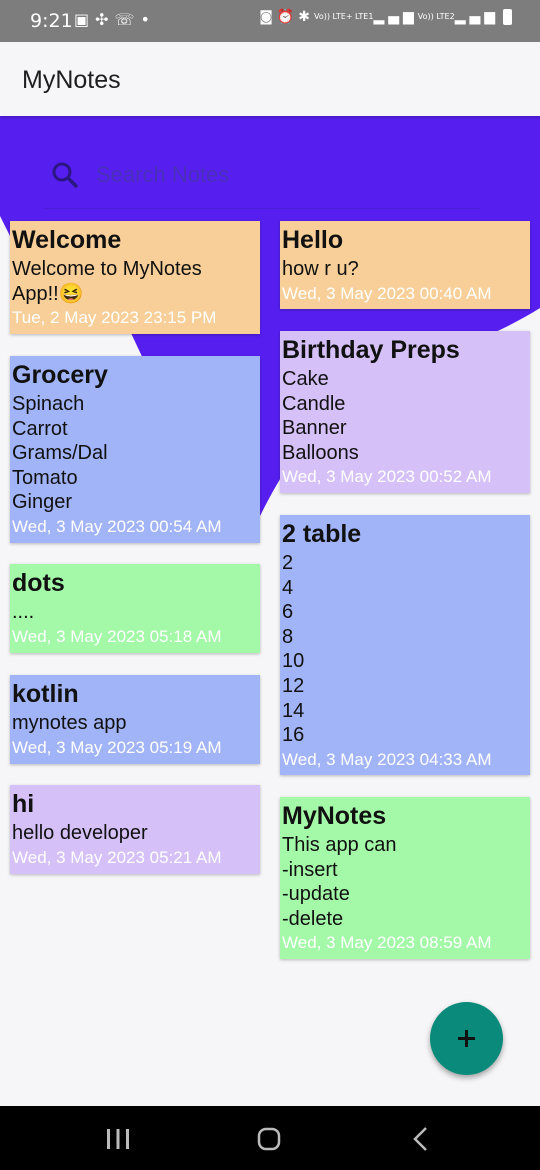 This screenshot has height=1170, width=540. What do you see at coordinates (60, 453) in the screenshot?
I see `note-body: Spinach Carrot Grams/Dal Tomato Ginger` at bounding box center [60, 453].